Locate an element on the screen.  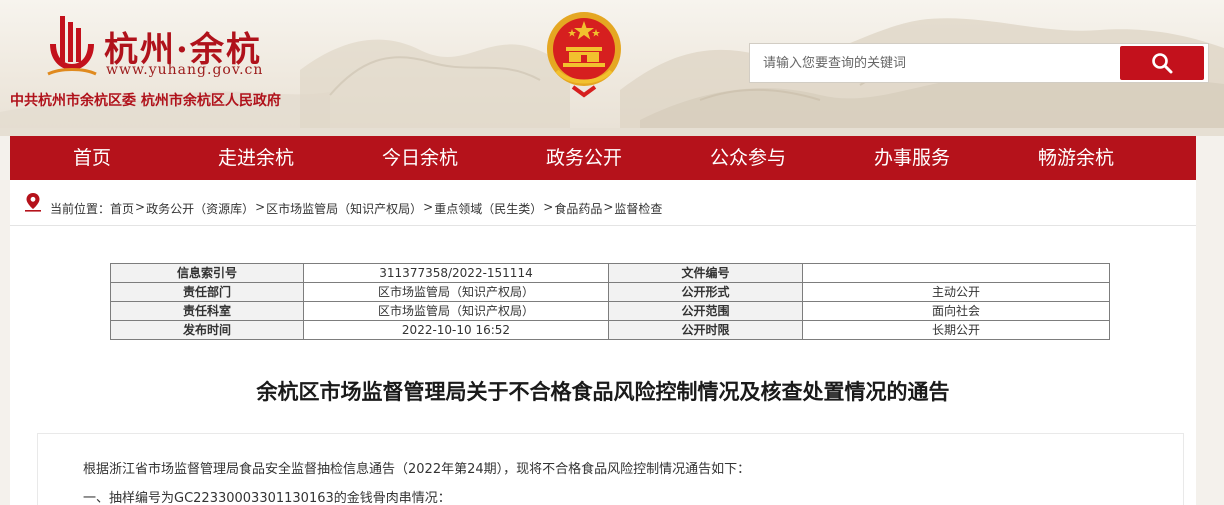
meta-key: 信息索引号 is located at coordinates (207, 273).